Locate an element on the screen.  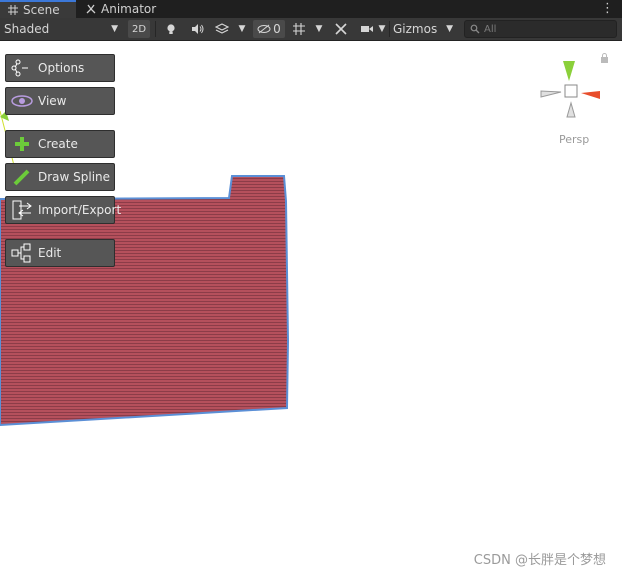
options-label: Options is located at coordinates (61, 68).